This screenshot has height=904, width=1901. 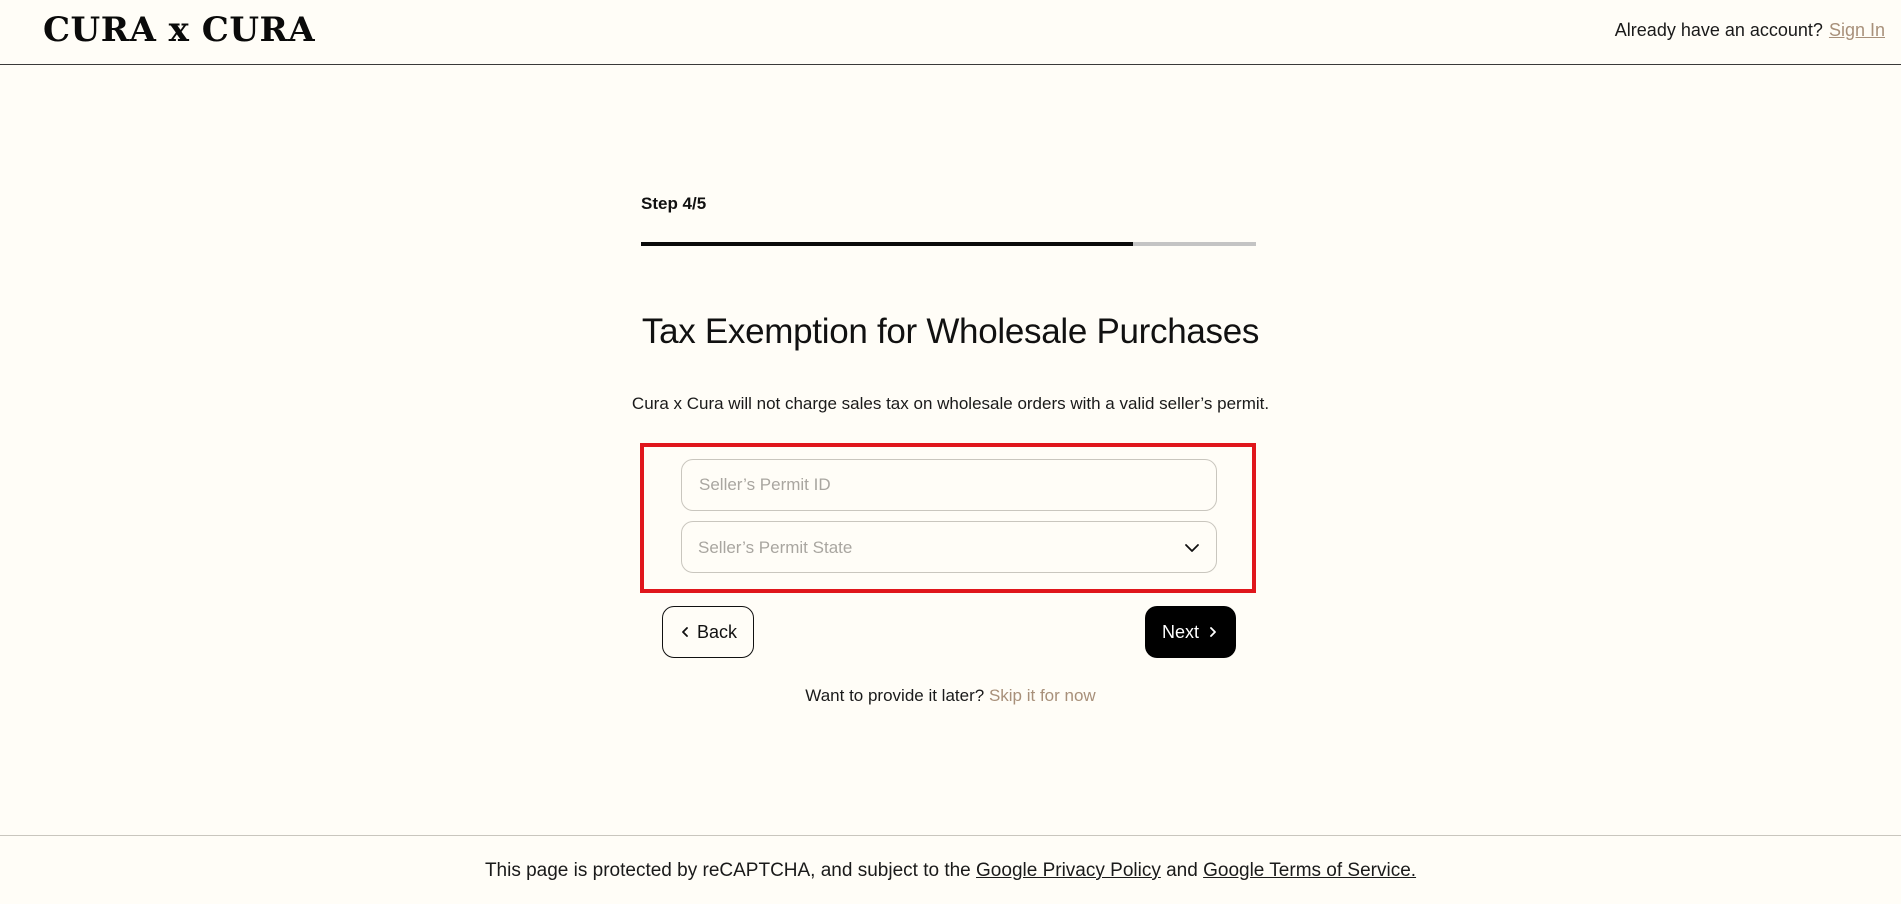 I want to click on chevron-down-icon, so click(x=1192, y=548).